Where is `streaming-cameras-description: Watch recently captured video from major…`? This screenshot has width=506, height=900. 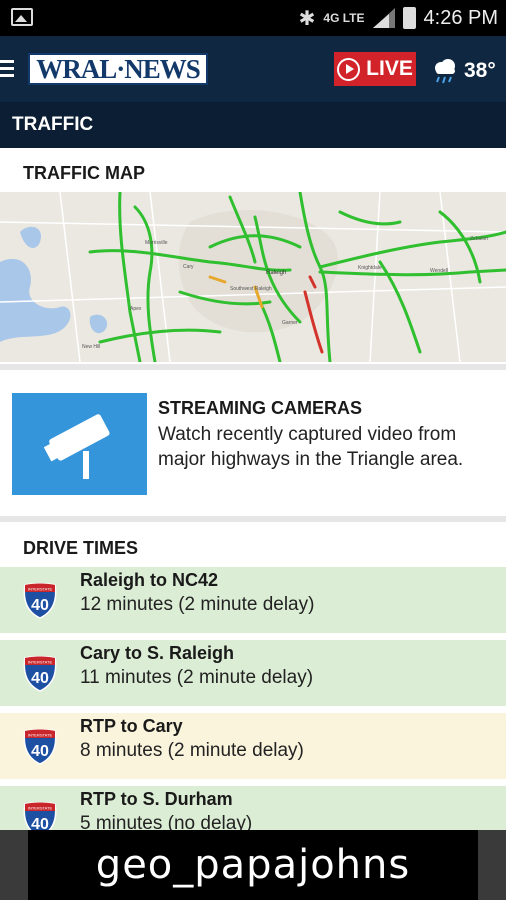
streaming-cameras-description: Watch recently captured video from major… is located at coordinates (311, 447).